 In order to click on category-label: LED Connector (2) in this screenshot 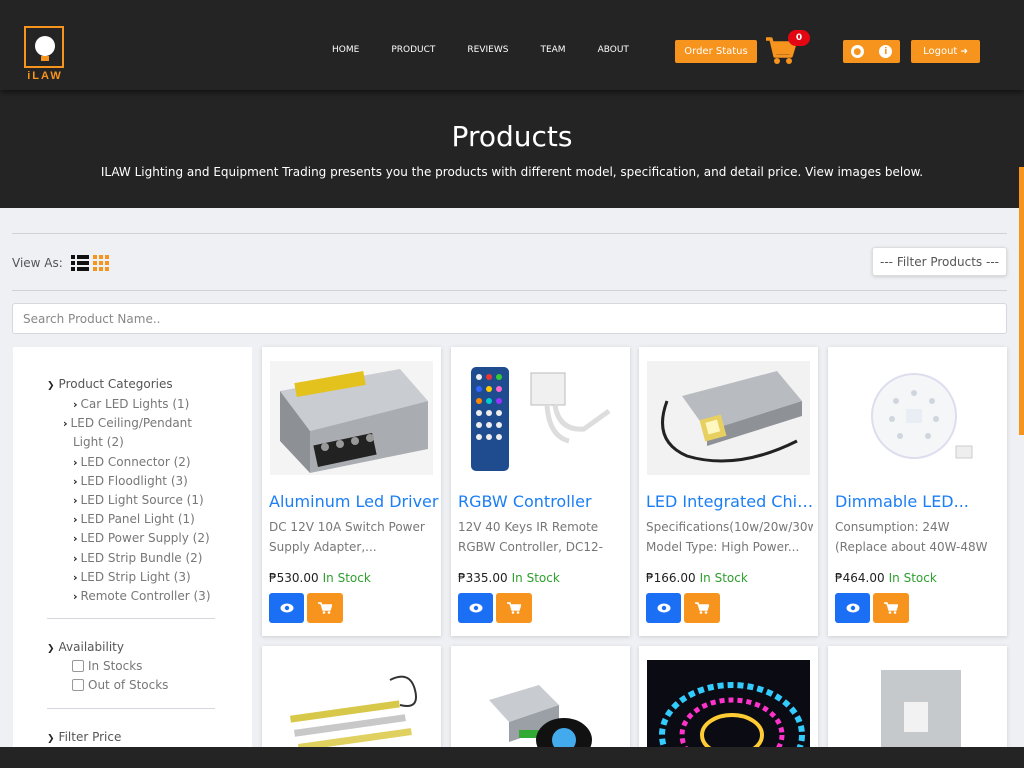, I will do `click(135, 461)`.